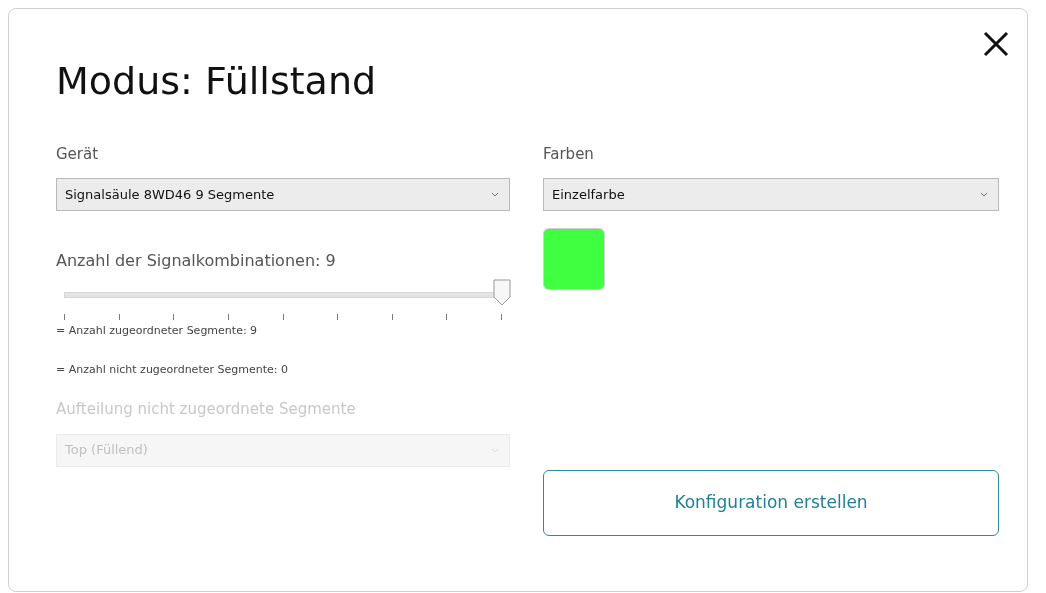 The width and height of the screenshot is (1046, 593). What do you see at coordinates (283, 195) in the screenshot?
I see `device-dropdown: Signalsäule 8WD46 9 Segmente` at bounding box center [283, 195].